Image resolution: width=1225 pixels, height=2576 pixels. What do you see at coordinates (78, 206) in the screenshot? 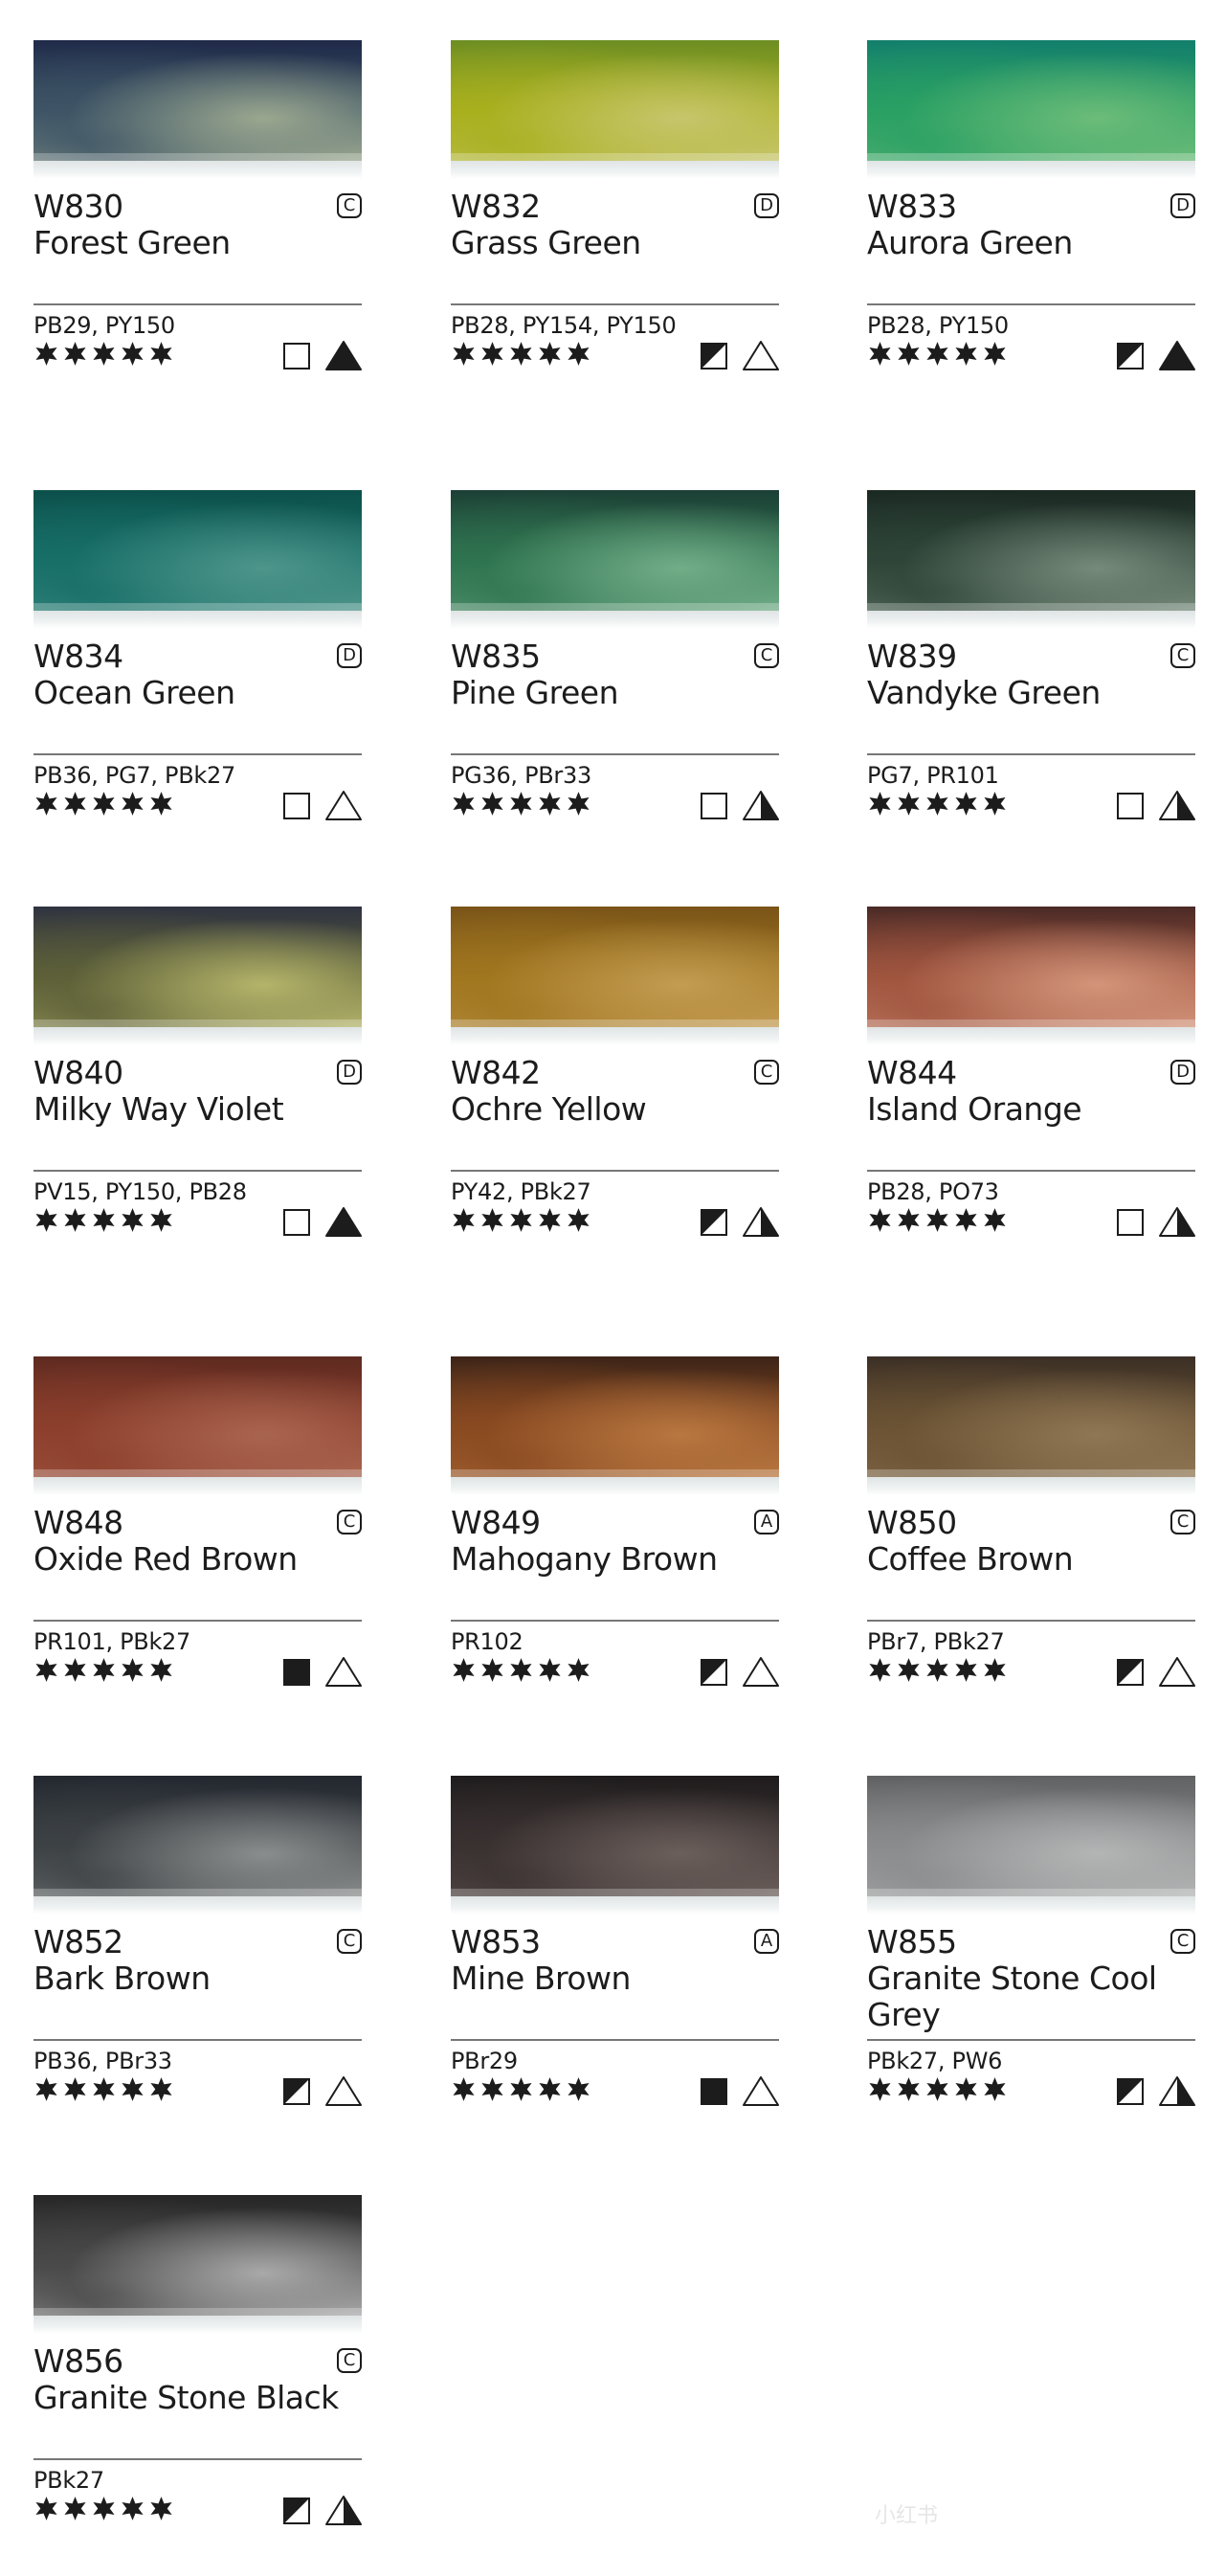
I see `color-code: W830` at bounding box center [78, 206].